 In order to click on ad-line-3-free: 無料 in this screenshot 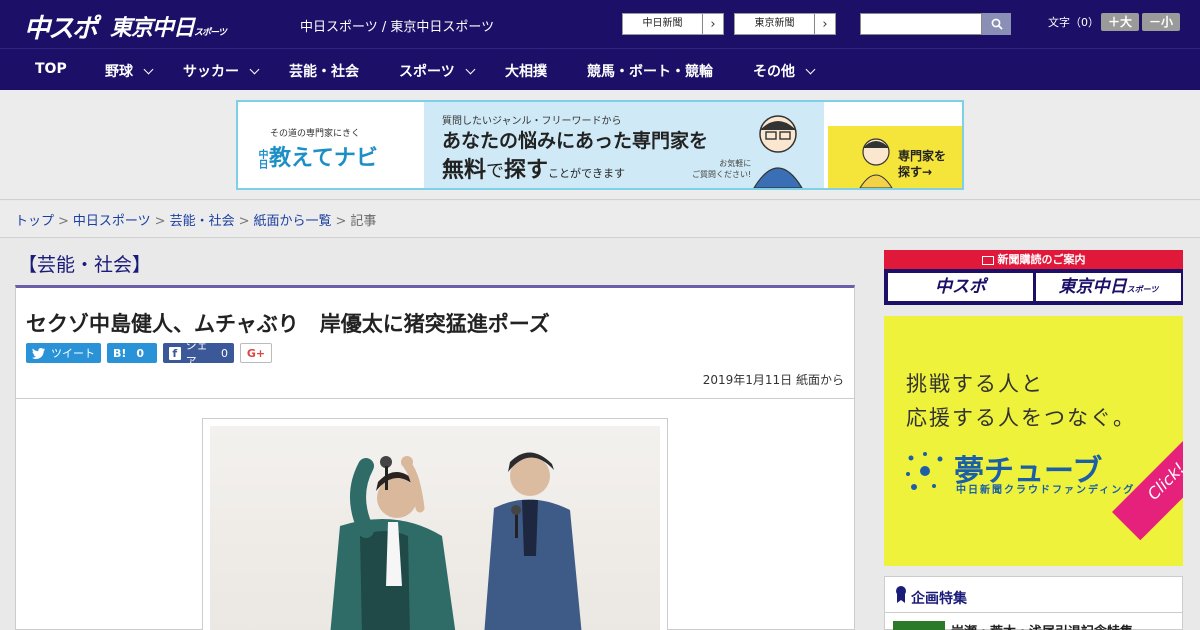, I will do `click(464, 170)`.